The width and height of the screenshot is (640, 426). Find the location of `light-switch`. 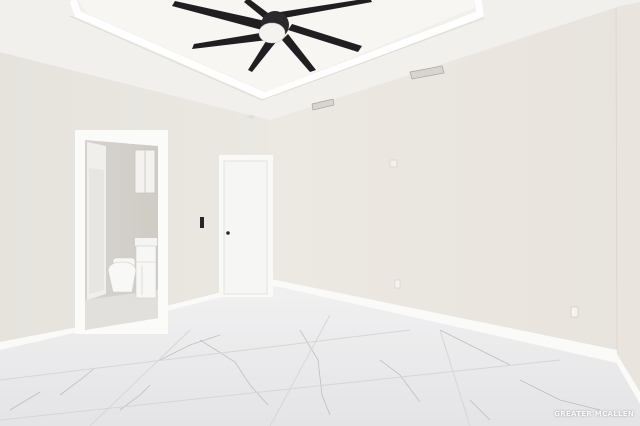

light-switch is located at coordinates (202, 222).